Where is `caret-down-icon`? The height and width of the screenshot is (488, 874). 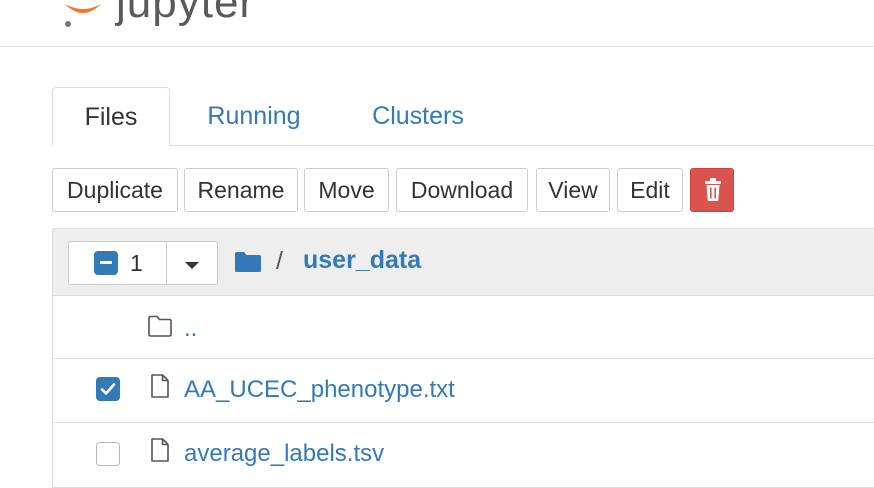 caret-down-icon is located at coordinates (192, 265).